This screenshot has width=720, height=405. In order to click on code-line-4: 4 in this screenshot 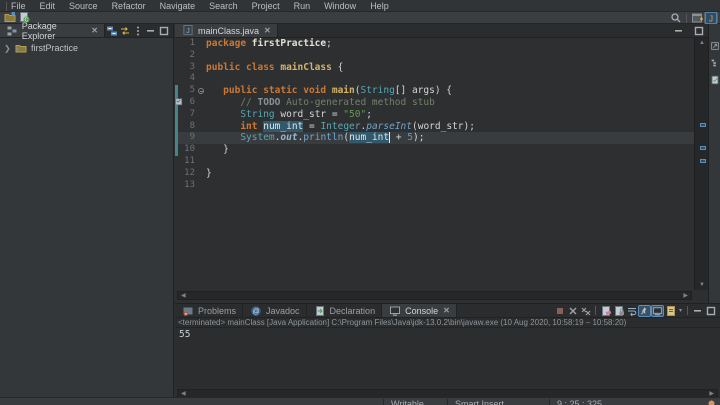, I will do `click(434, 79)`.